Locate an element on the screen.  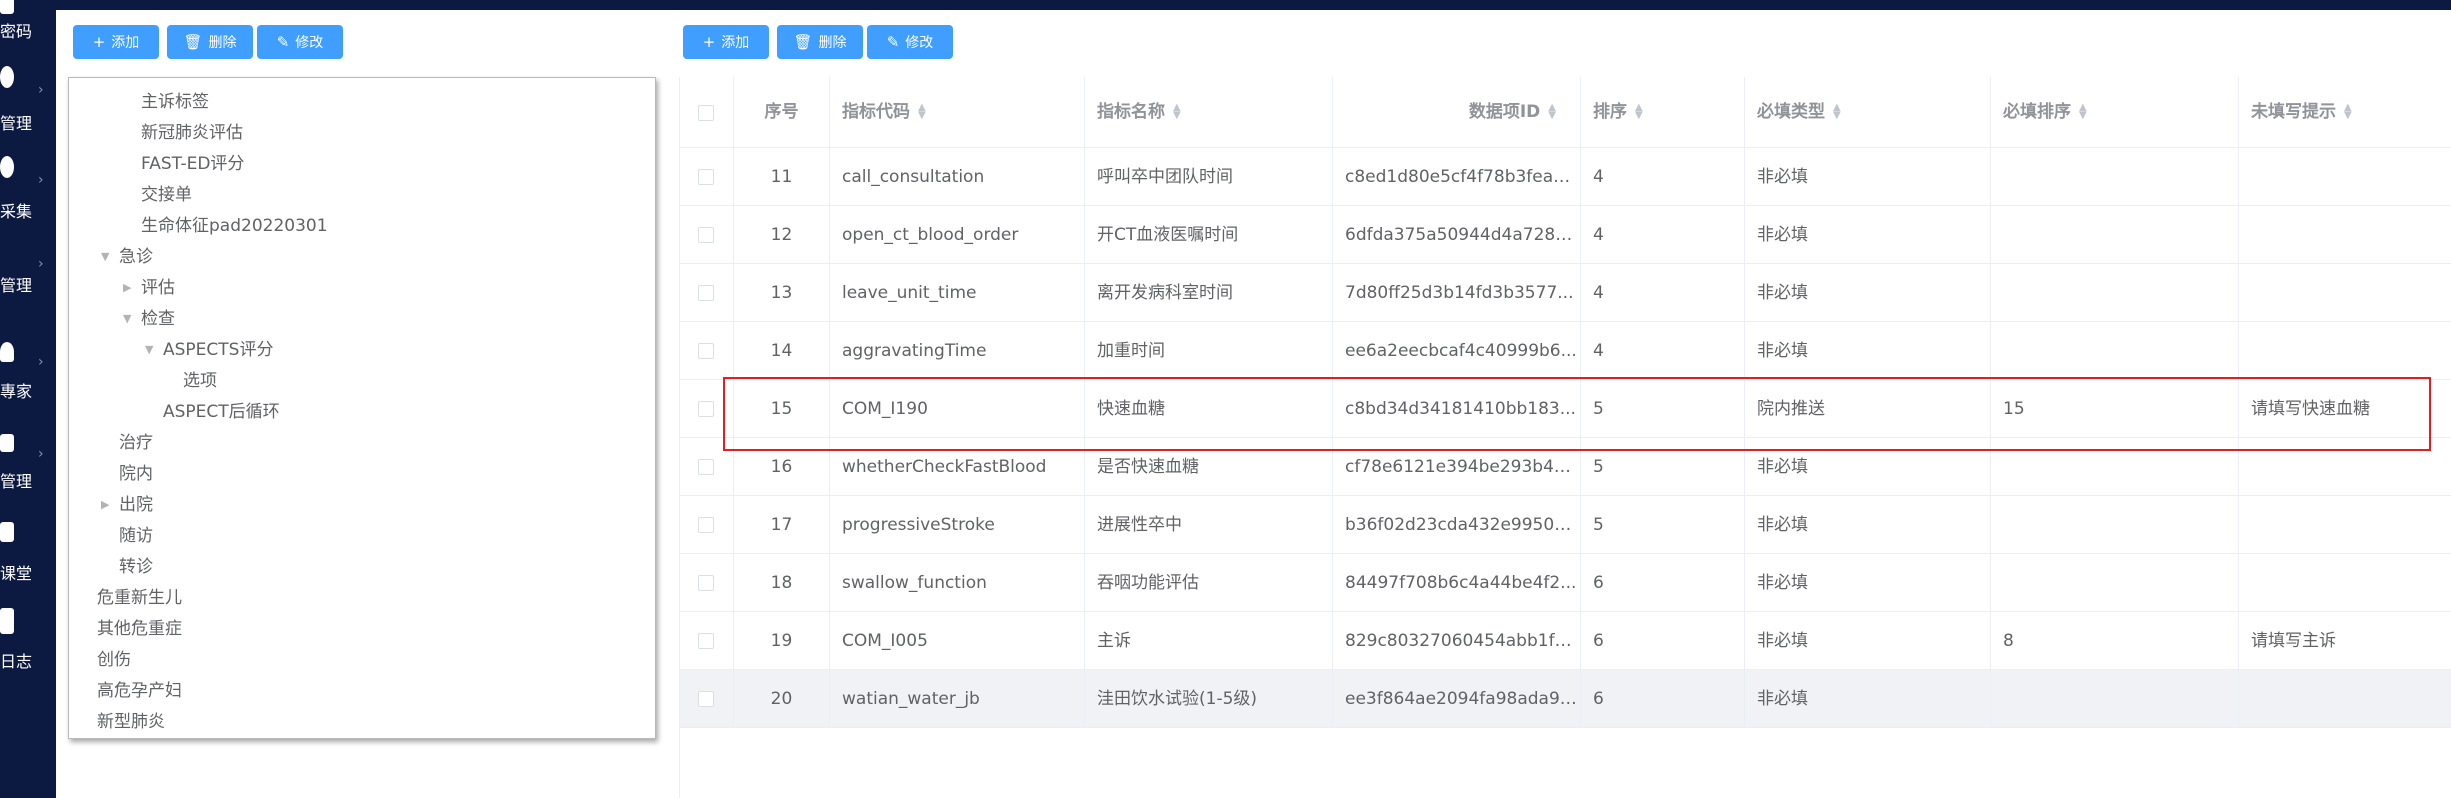
tree-node: ▼ ASPECTS评分 is located at coordinates (209, 350).